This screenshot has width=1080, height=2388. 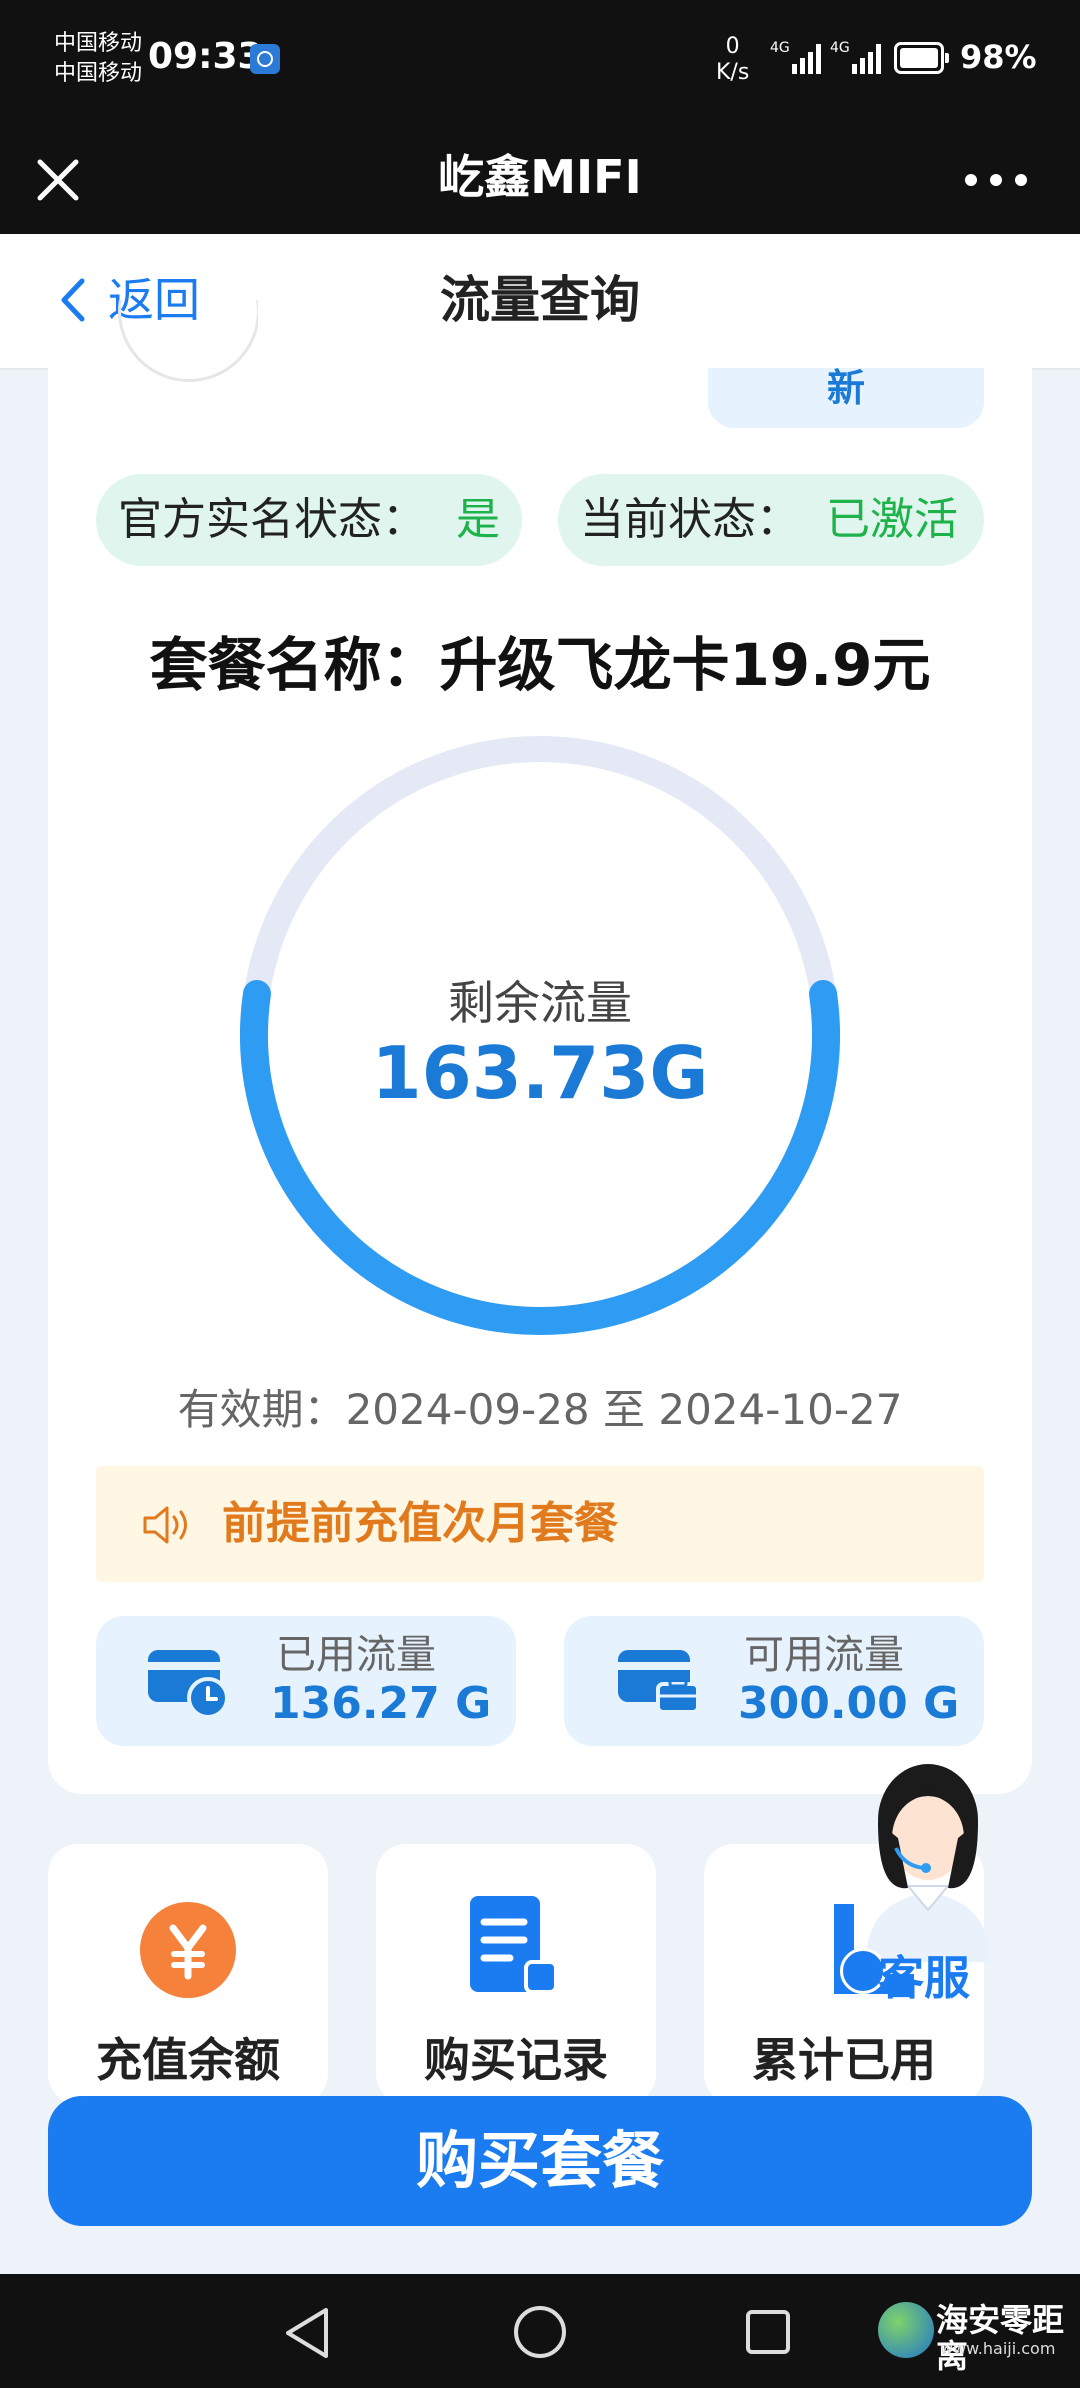 I want to click on available-label: 可用流量, so click(x=824, y=1655).